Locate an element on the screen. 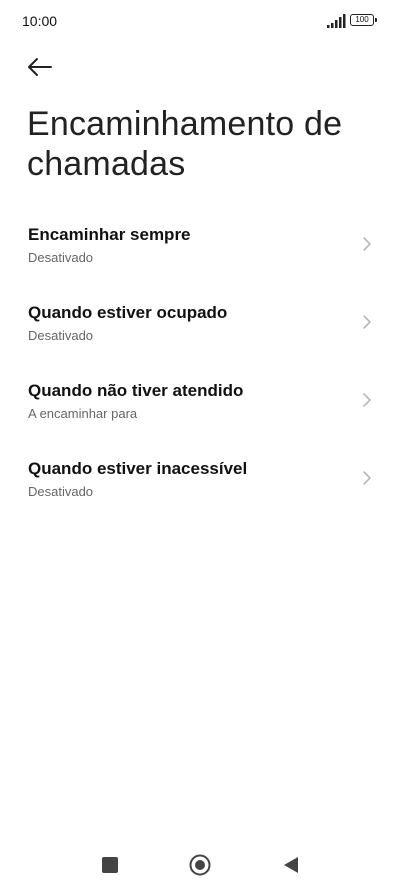 This screenshot has width=401, height=892. nav-back-button is located at coordinates (291, 865).